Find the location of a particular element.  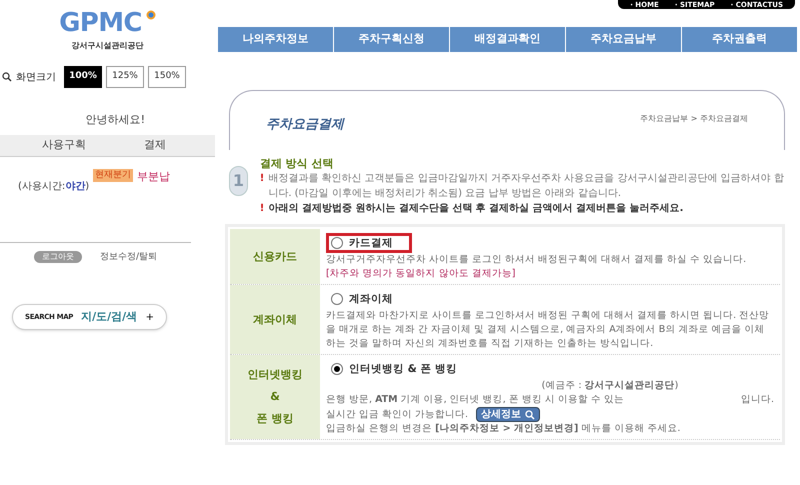

method-label: 계좌이체 is located at coordinates (275, 319).